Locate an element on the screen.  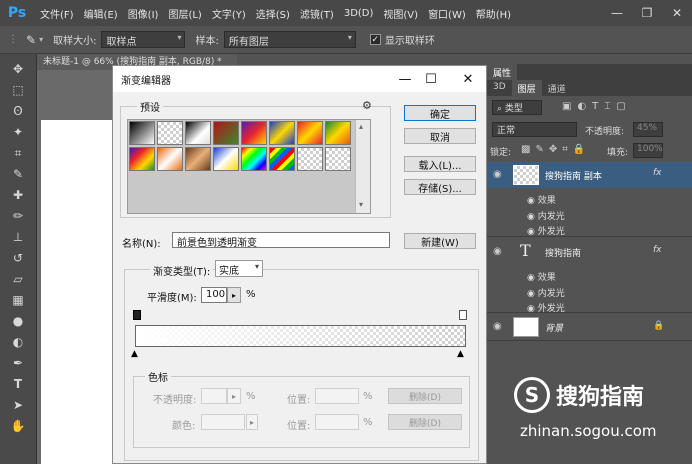
menu-image: 图像(I) is located at coordinates (143, 13).